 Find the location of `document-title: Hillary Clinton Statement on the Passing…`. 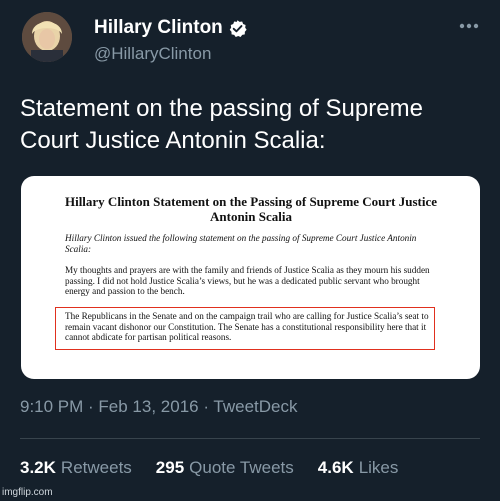

document-title: Hillary Clinton Statement on the Passing… is located at coordinates (251, 209).